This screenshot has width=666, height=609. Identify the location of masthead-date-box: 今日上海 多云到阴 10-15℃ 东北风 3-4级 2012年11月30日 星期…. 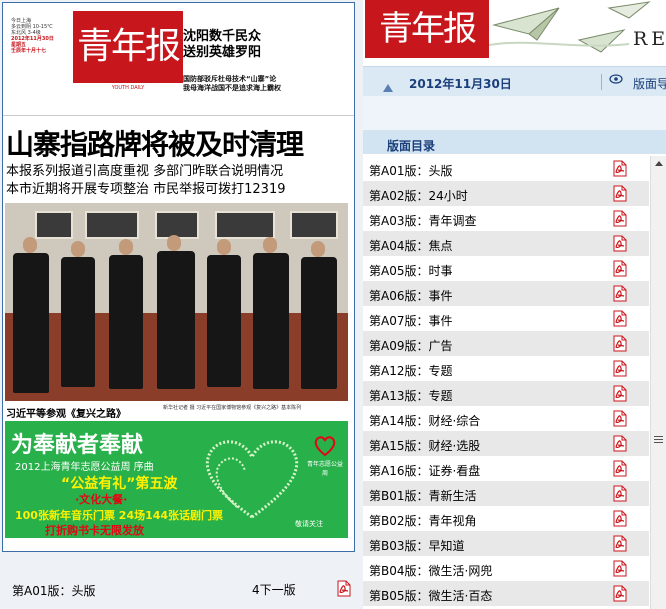
(41, 36).